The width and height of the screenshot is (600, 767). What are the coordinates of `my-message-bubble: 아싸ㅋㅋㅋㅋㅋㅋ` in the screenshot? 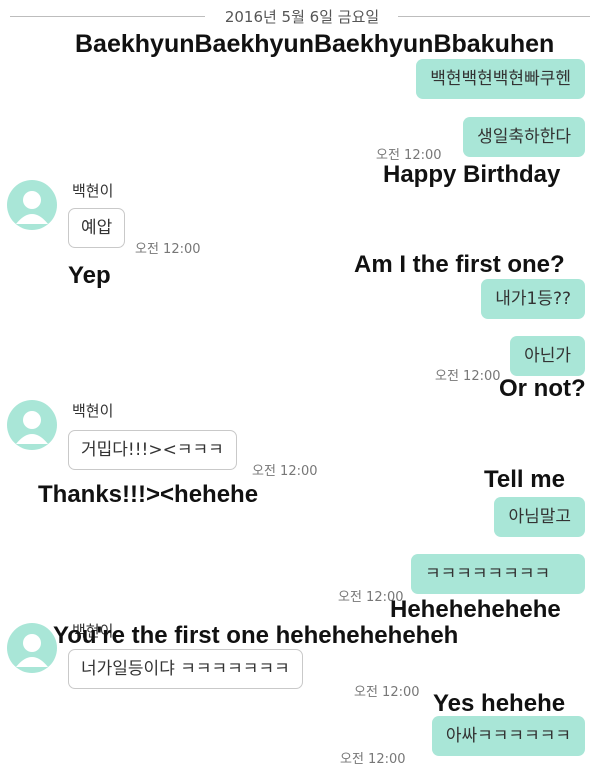 It's located at (508, 736).